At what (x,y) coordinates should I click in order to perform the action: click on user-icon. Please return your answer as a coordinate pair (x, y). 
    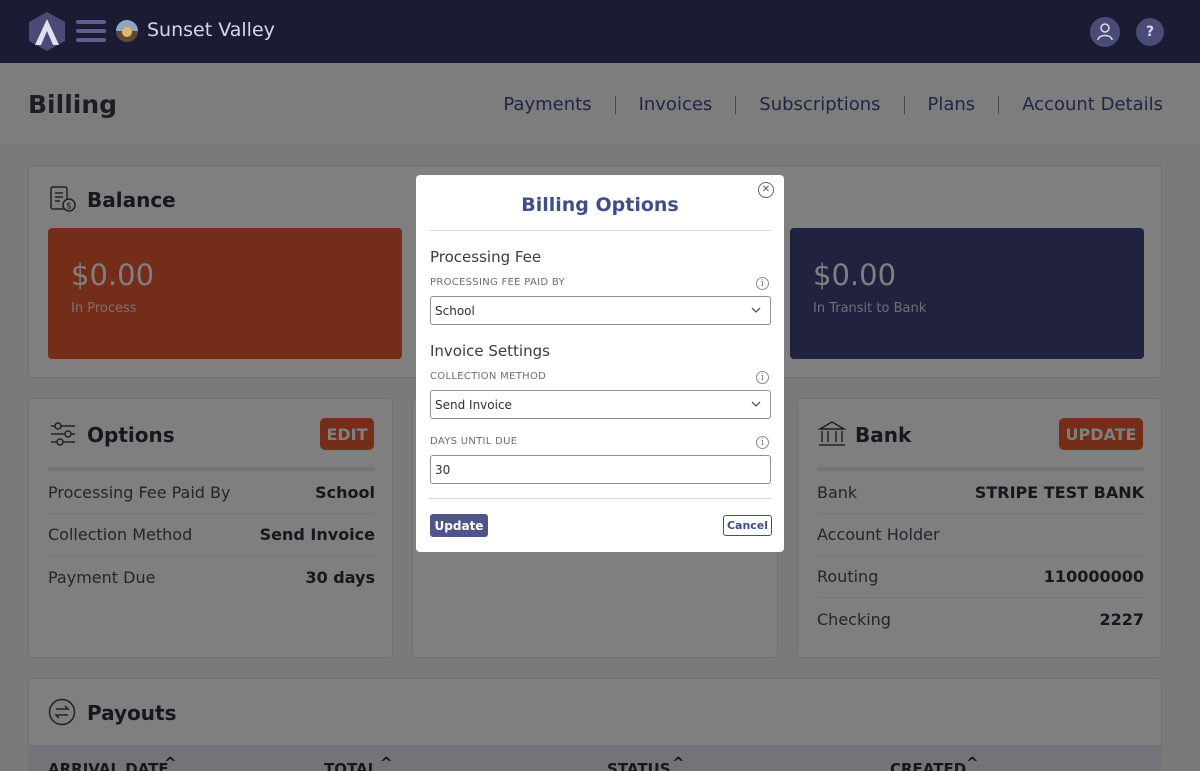
    Looking at the image, I should click on (1105, 32).